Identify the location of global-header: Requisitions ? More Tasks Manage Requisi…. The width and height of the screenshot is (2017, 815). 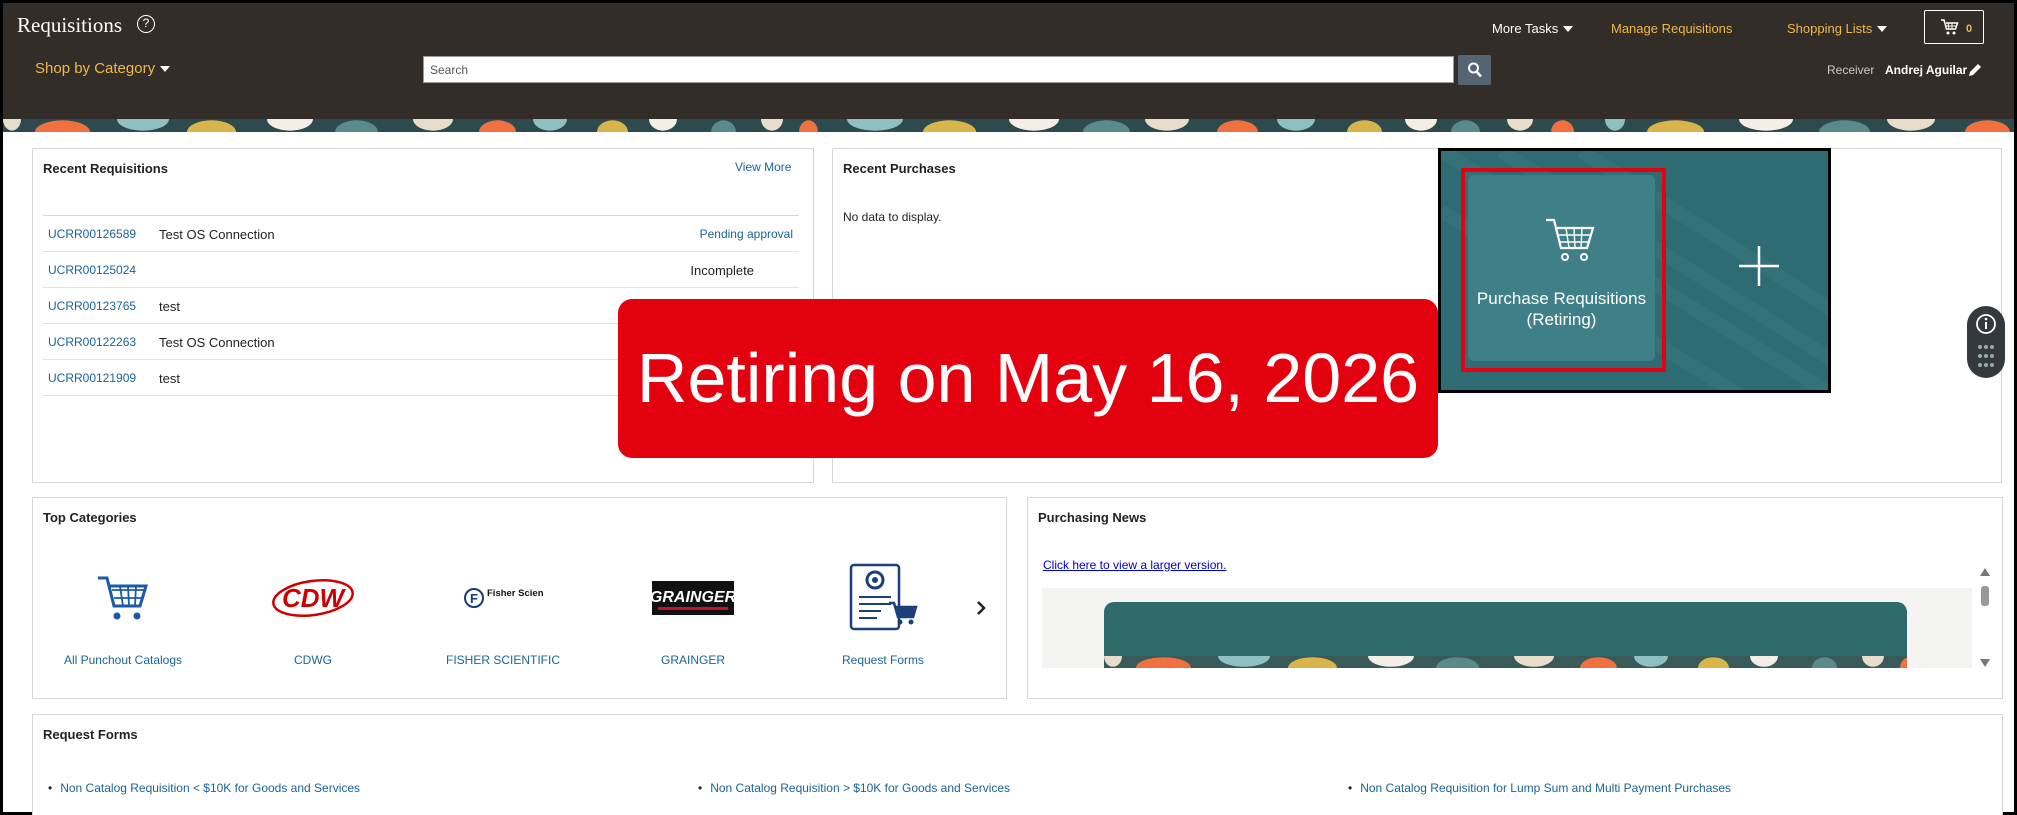
(1008, 61).